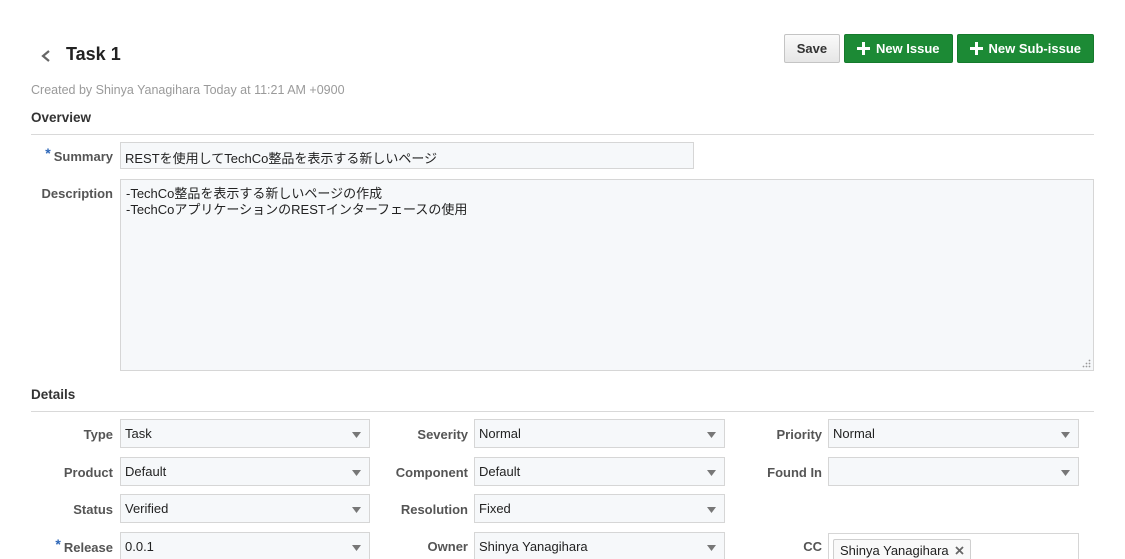  I want to click on chevron-left-icon, so click(45, 56).